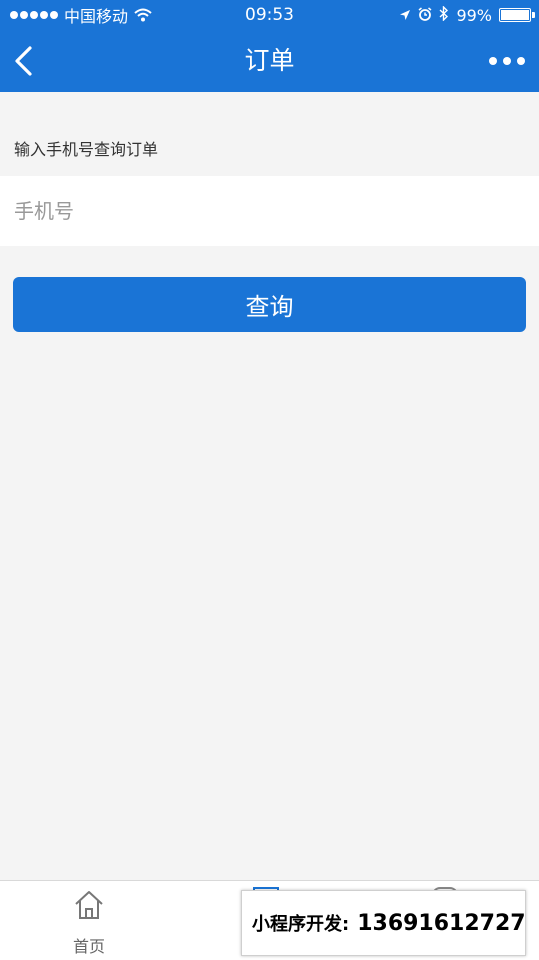 The image size is (539, 960). What do you see at coordinates (264, 211) in the screenshot?
I see `phone-input` at bounding box center [264, 211].